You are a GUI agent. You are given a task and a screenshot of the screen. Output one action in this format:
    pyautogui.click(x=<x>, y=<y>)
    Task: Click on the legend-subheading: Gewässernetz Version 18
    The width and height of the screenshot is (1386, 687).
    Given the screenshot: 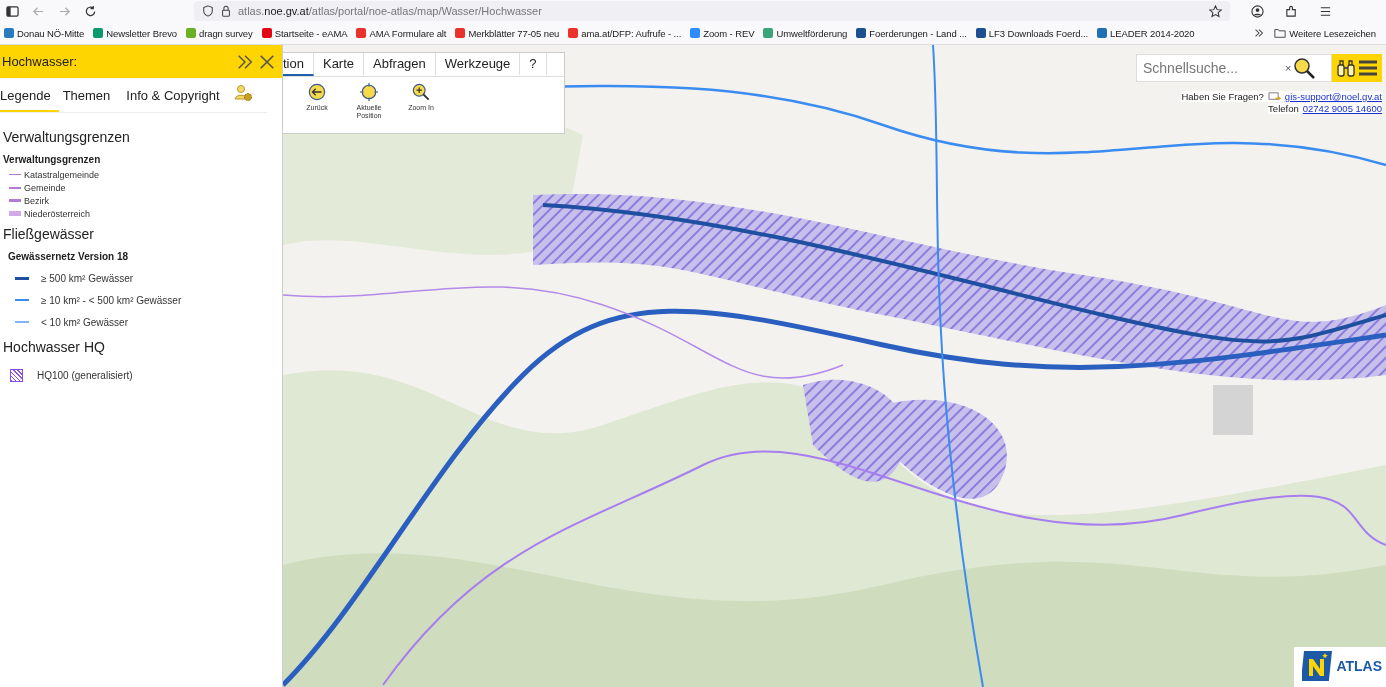 What is the action you would take?
    pyautogui.click(x=69, y=256)
    